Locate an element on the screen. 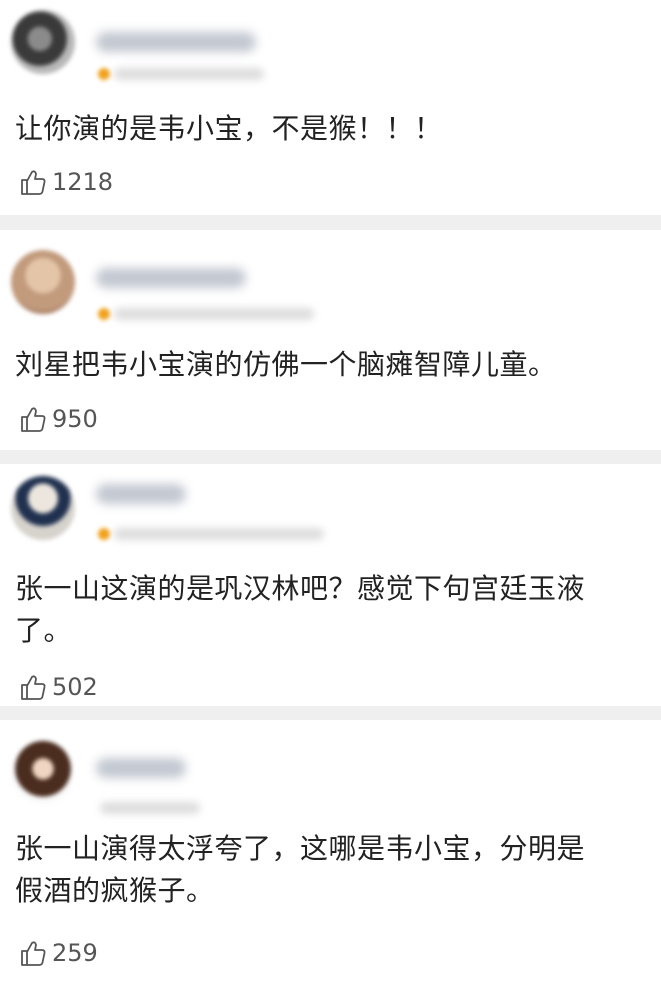 The height and width of the screenshot is (1000, 661). like-count: 1218 is located at coordinates (83, 182).